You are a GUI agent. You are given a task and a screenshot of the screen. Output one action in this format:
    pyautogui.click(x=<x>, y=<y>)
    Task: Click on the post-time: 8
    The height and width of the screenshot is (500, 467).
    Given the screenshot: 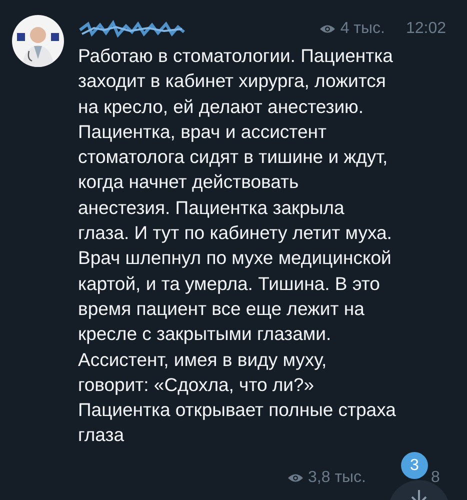 What is the action you would take?
    pyautogui.click(x=435, y=478)
    